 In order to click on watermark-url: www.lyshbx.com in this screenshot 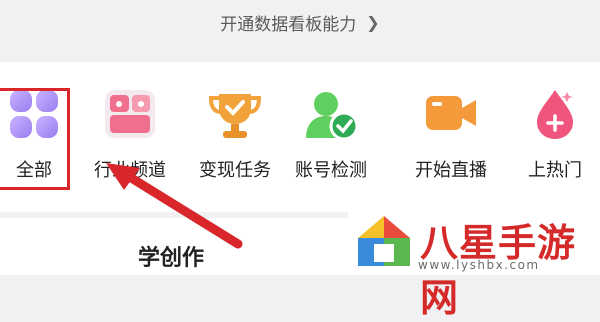, I will do `click(479, 265)`.